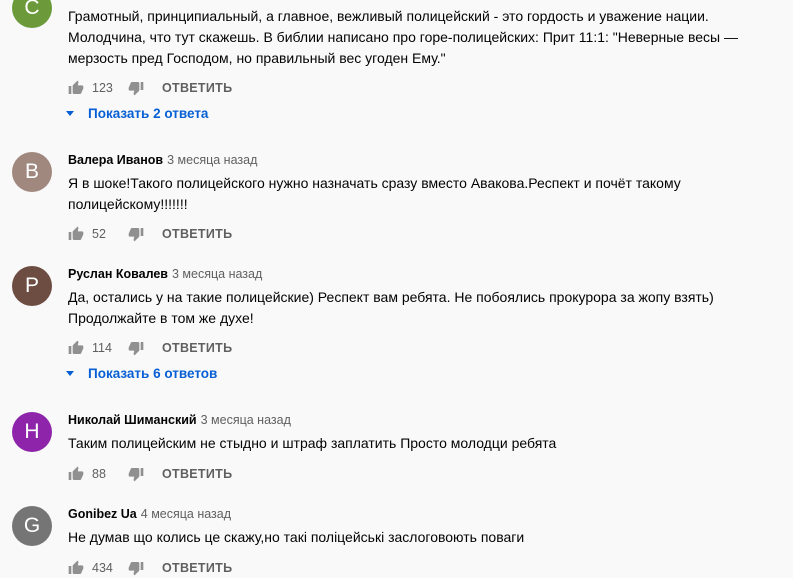 The width and height of the screenshot is (793, 578). What do you see at coordinates (148, 113) in the screenshot?
I see `show-replies-label: Показать 2 ответа` at bounding box center [148, 113].